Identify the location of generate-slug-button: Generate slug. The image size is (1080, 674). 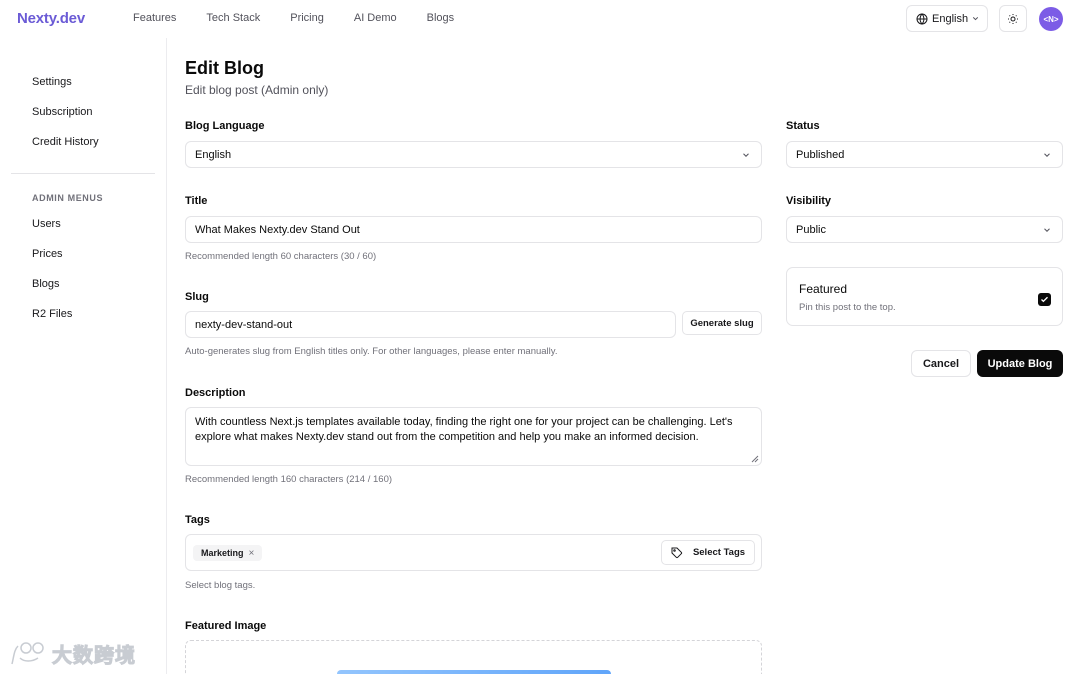
(722, 323).